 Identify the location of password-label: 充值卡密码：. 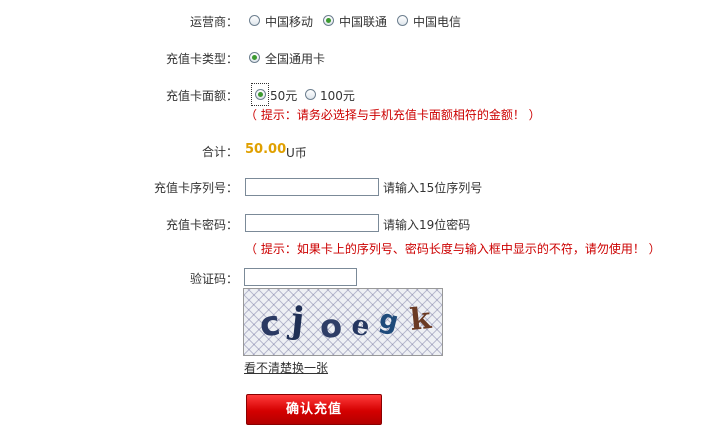
(201, 225).